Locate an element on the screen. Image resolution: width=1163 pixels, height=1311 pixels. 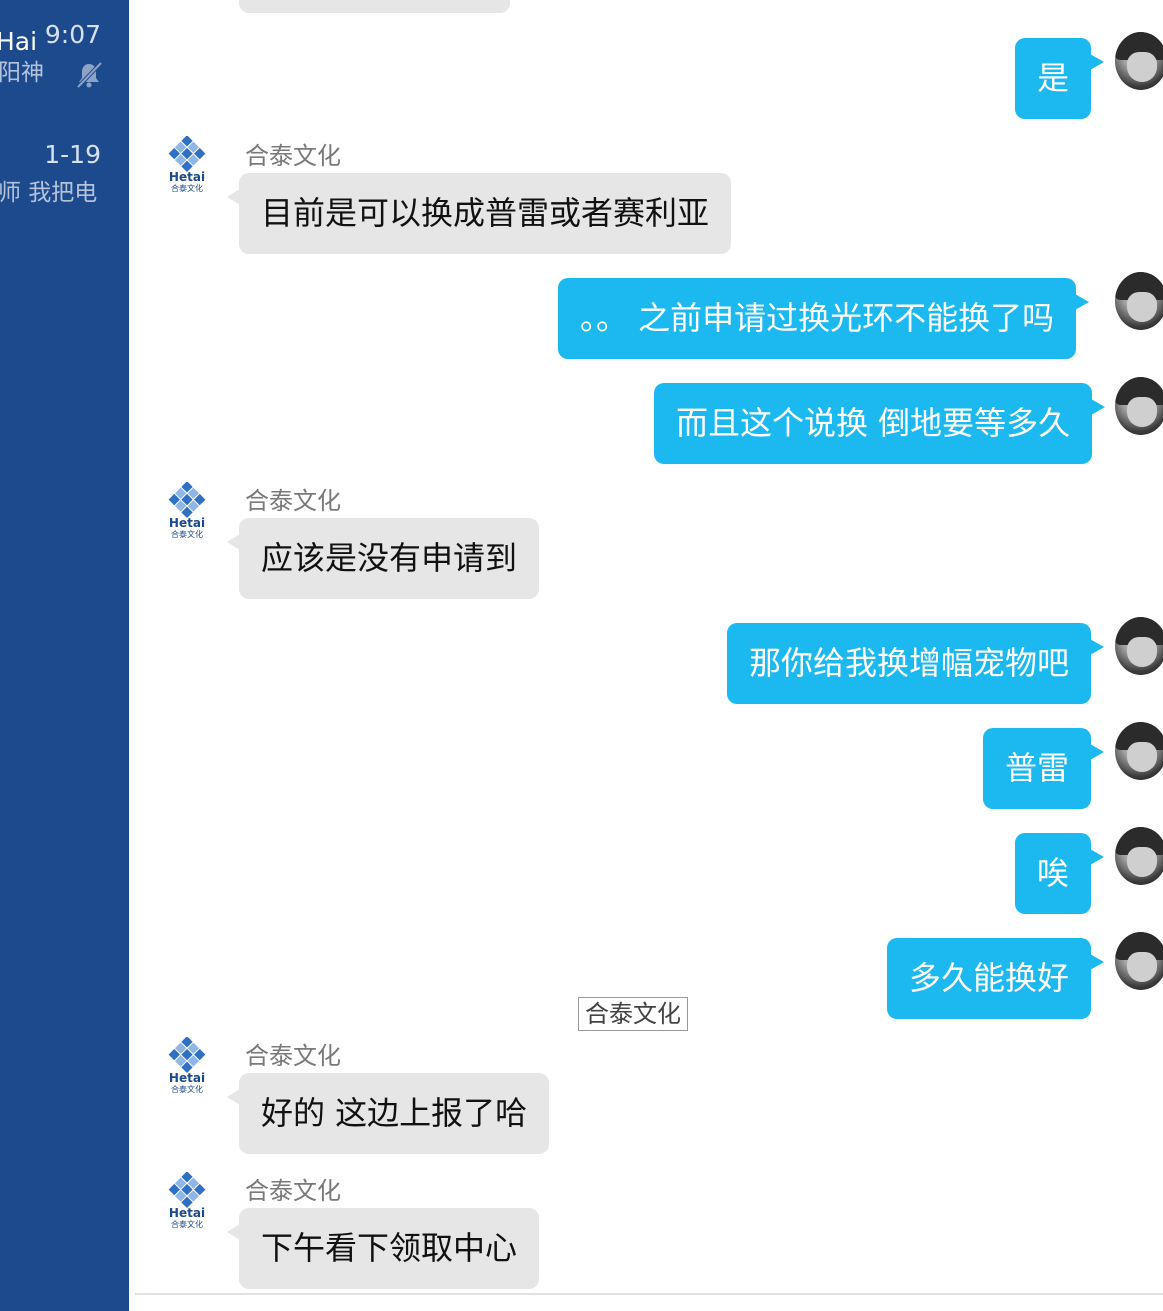
input-divider is located at coordinates (649, 1294).